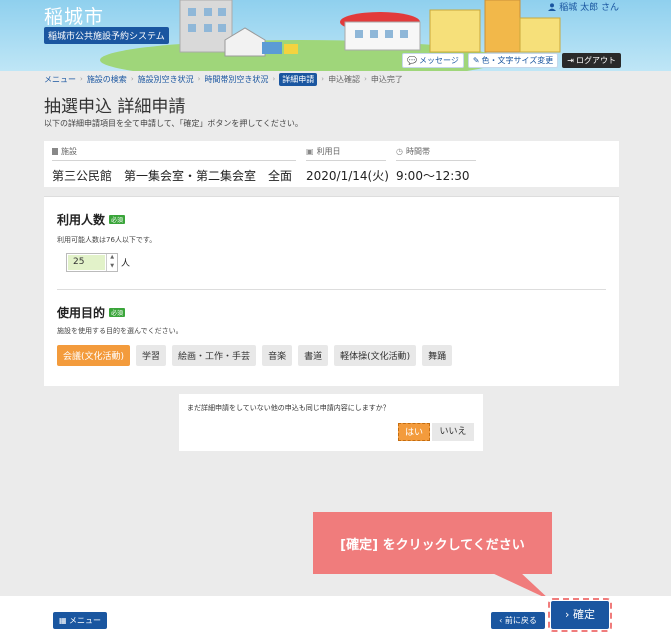 Image resolution: width=671 pixels, height=633 pixels. Describe the element at coordinates (172, 176) in the screenshot. I see `facility-value: 第三公民館 第一集会室・第二集会室 全面` at that location.